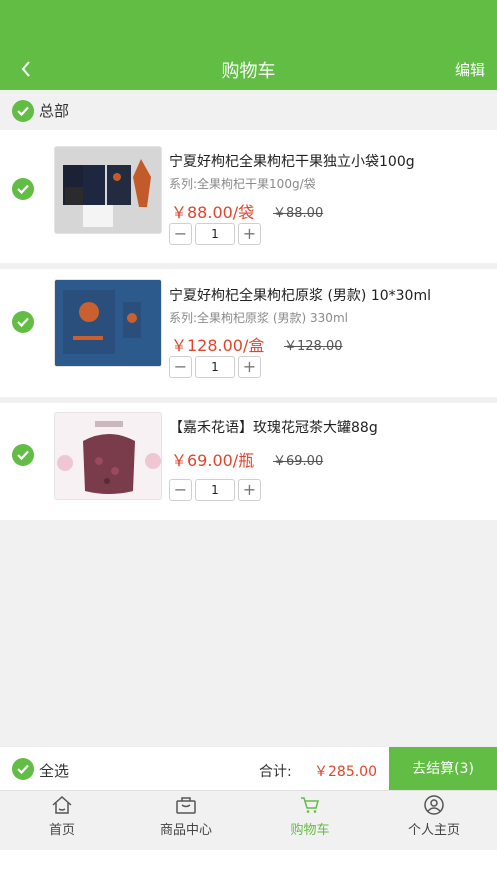 The width and height of the screenshot is (497, 883). I want to click on product-price: ￥69.00/瓶, so click(213, 460).